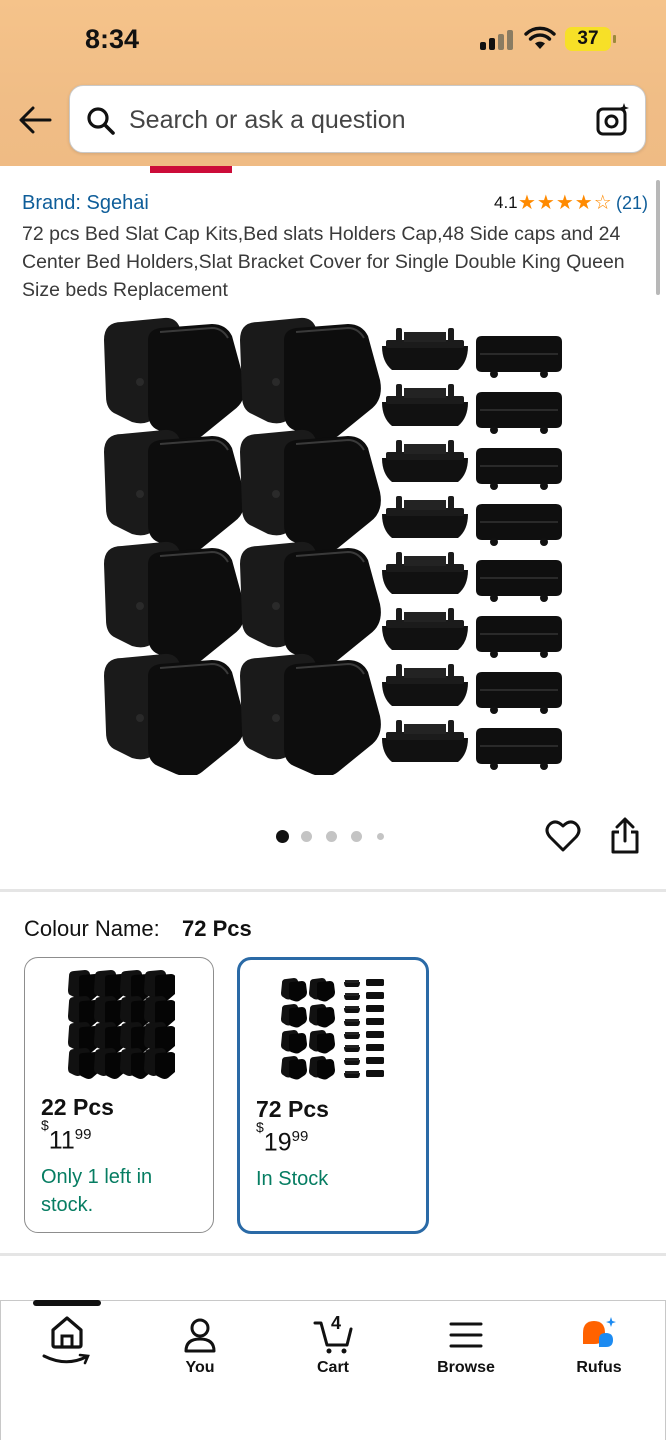 The width and height of the screenshot is (666, 1440). Describe the element at coordinates (625, 836) in the screenshot. I see `share-icon` at that location.